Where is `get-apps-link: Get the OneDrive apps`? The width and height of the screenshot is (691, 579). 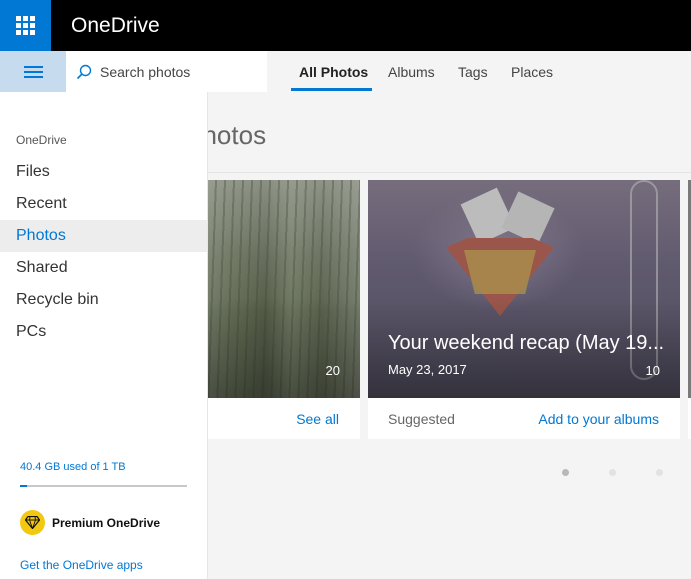
get-apps-link: Get the OneDrive apps is located at coordinates (81, 565).